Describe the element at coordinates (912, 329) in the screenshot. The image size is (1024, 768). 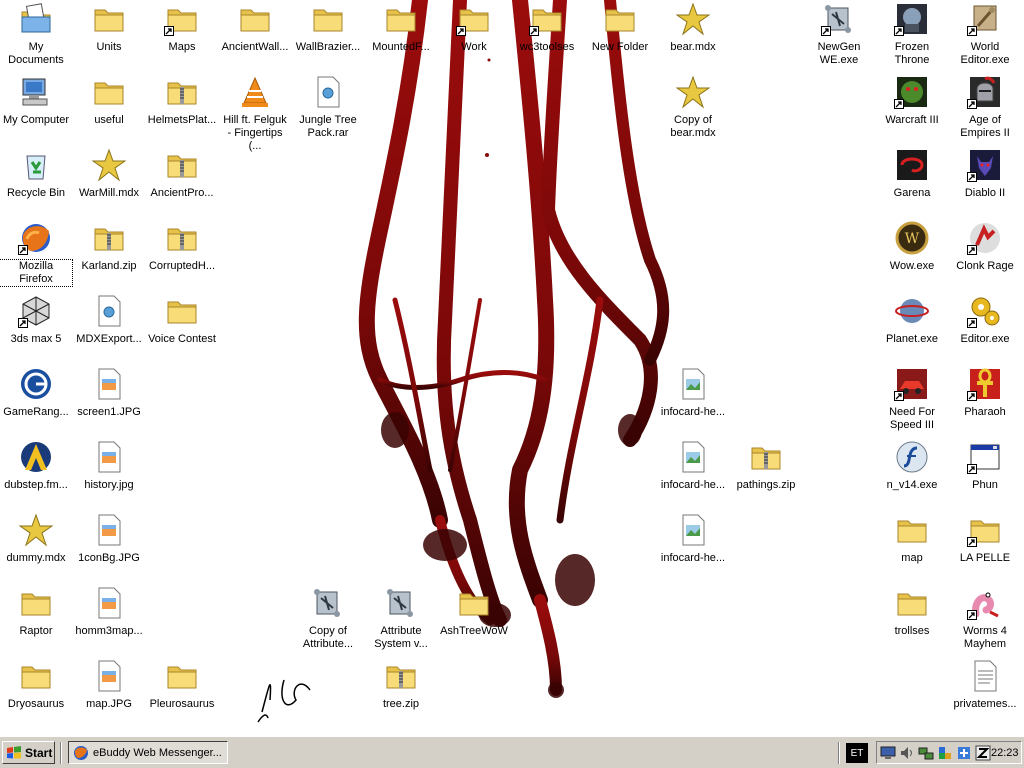
I see `desktop-icon-planet: Planet.exe` at that location.